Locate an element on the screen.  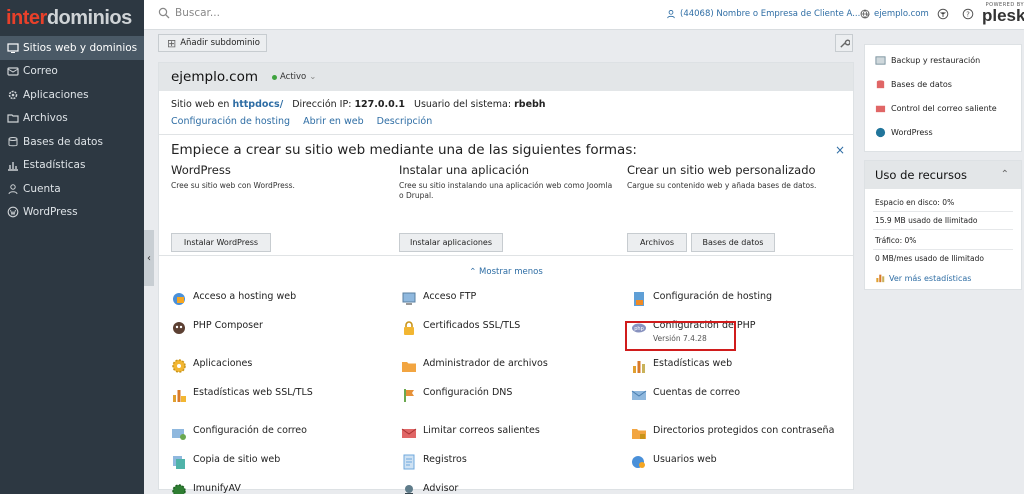
composer-icon is located at coordinates (179, 328).